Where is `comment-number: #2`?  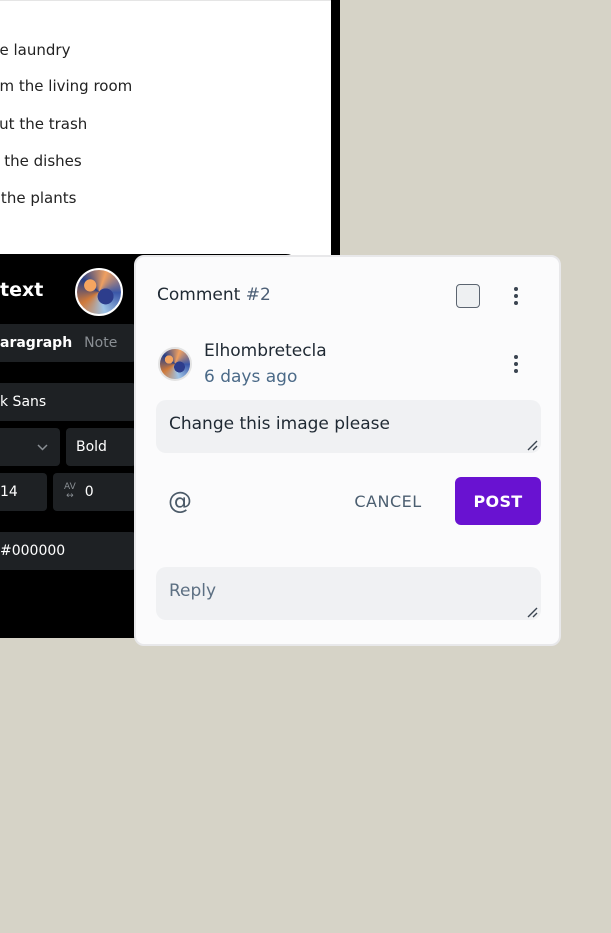
comment-number: #2 is located at coordinates (258, 295).